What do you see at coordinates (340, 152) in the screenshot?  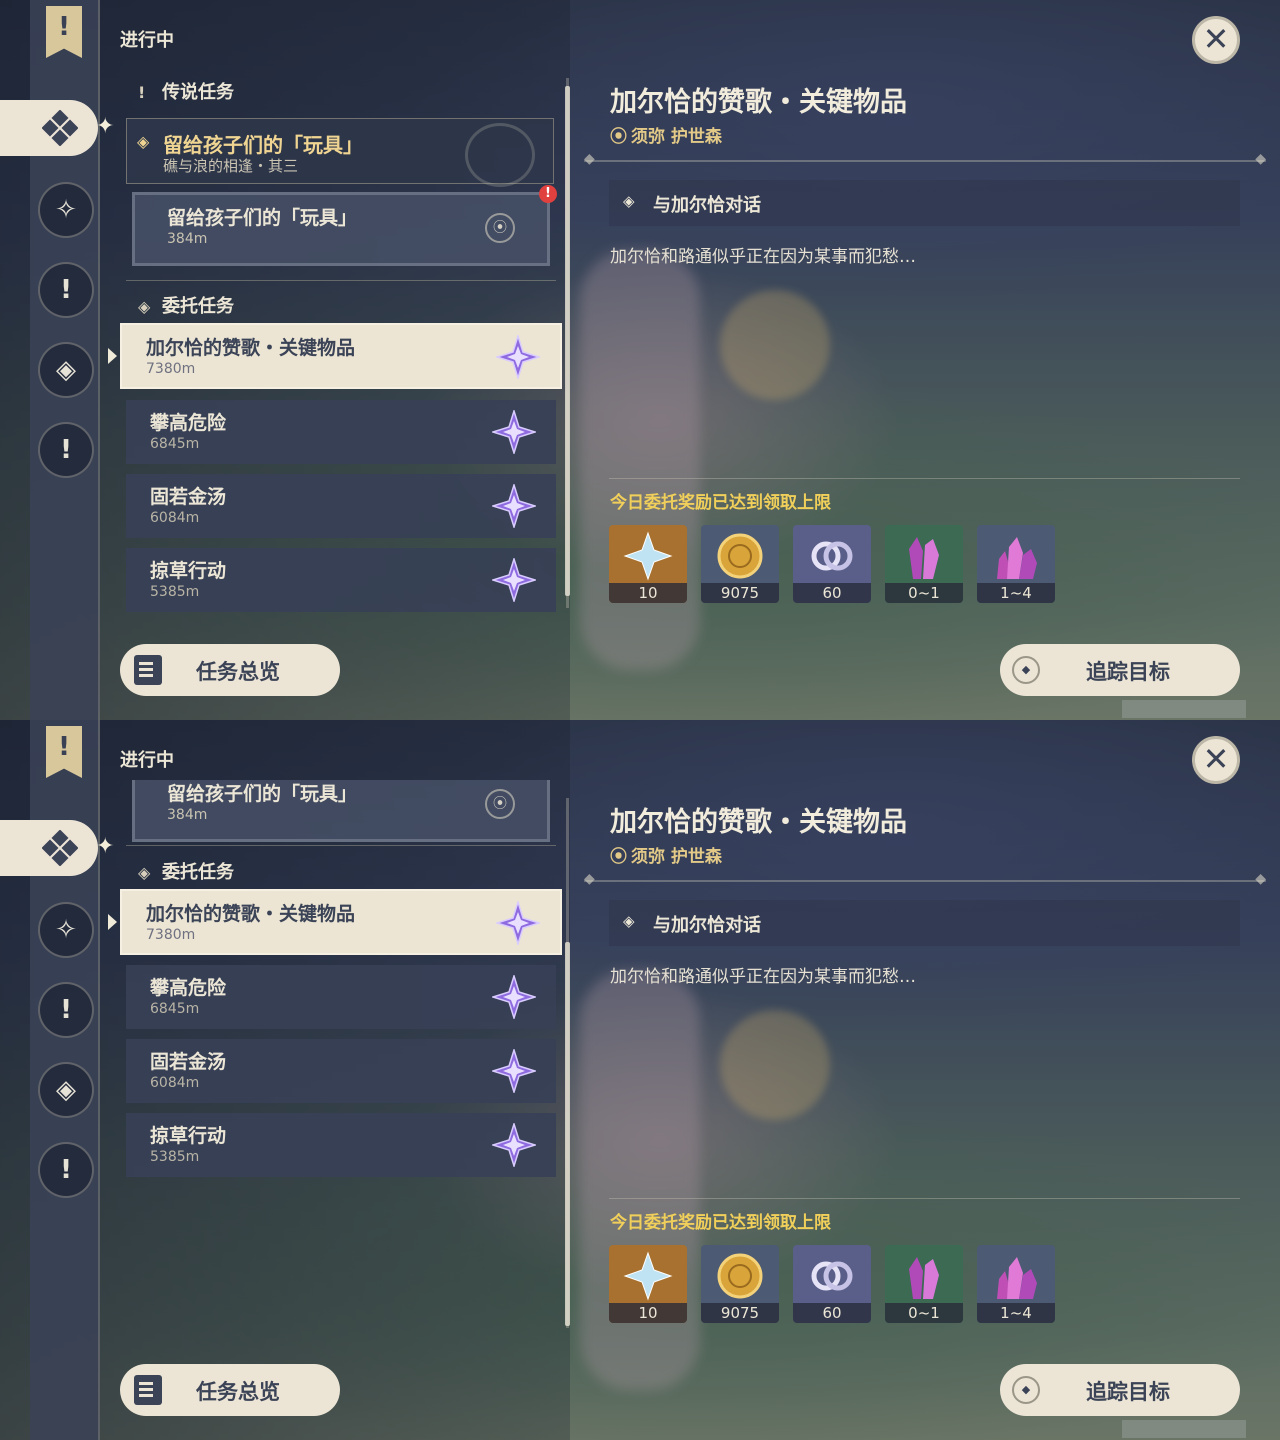 I see `legend-quest-card: ◈ 留给孩子们的「玩具」 礁与浪的相逢・其三` at bounding box center [340, 152].